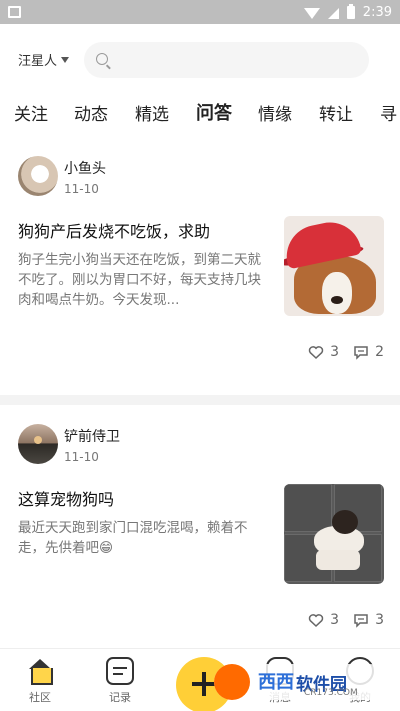 The width and height of the screenshot is (400, 711). What do you see at coordinates (346, 620) in the screenshot?
I see `post-stats: 3 3` at bounding box center [346, 620].